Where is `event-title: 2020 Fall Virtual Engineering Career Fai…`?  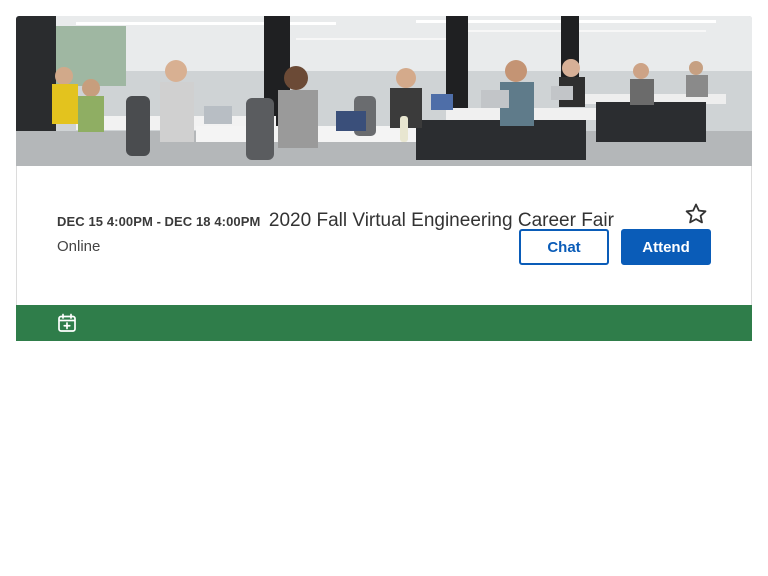
event-title: 2020 Fall Virtual Engineering Career Fai… is located at coordinates (441, 220).